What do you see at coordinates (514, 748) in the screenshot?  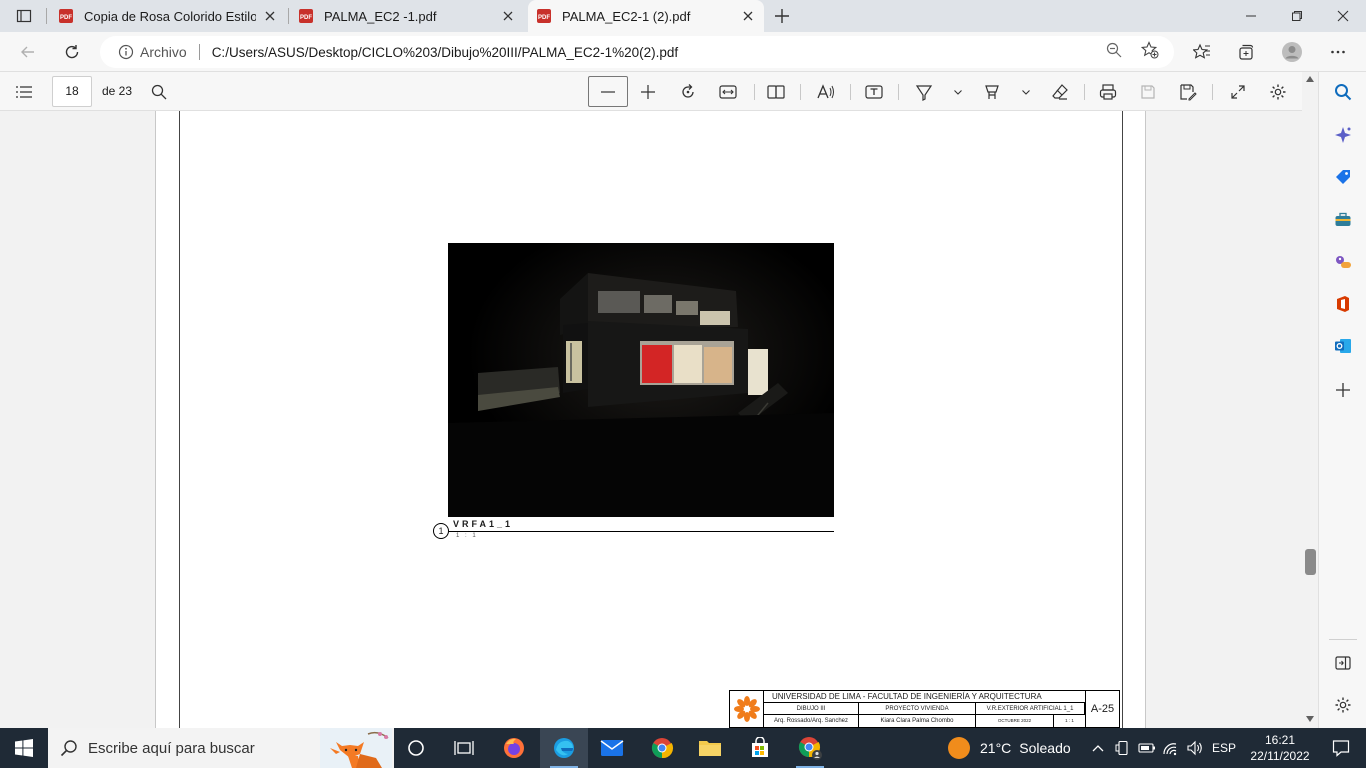 I see `firefox-app` at bounding box center [514, 748].